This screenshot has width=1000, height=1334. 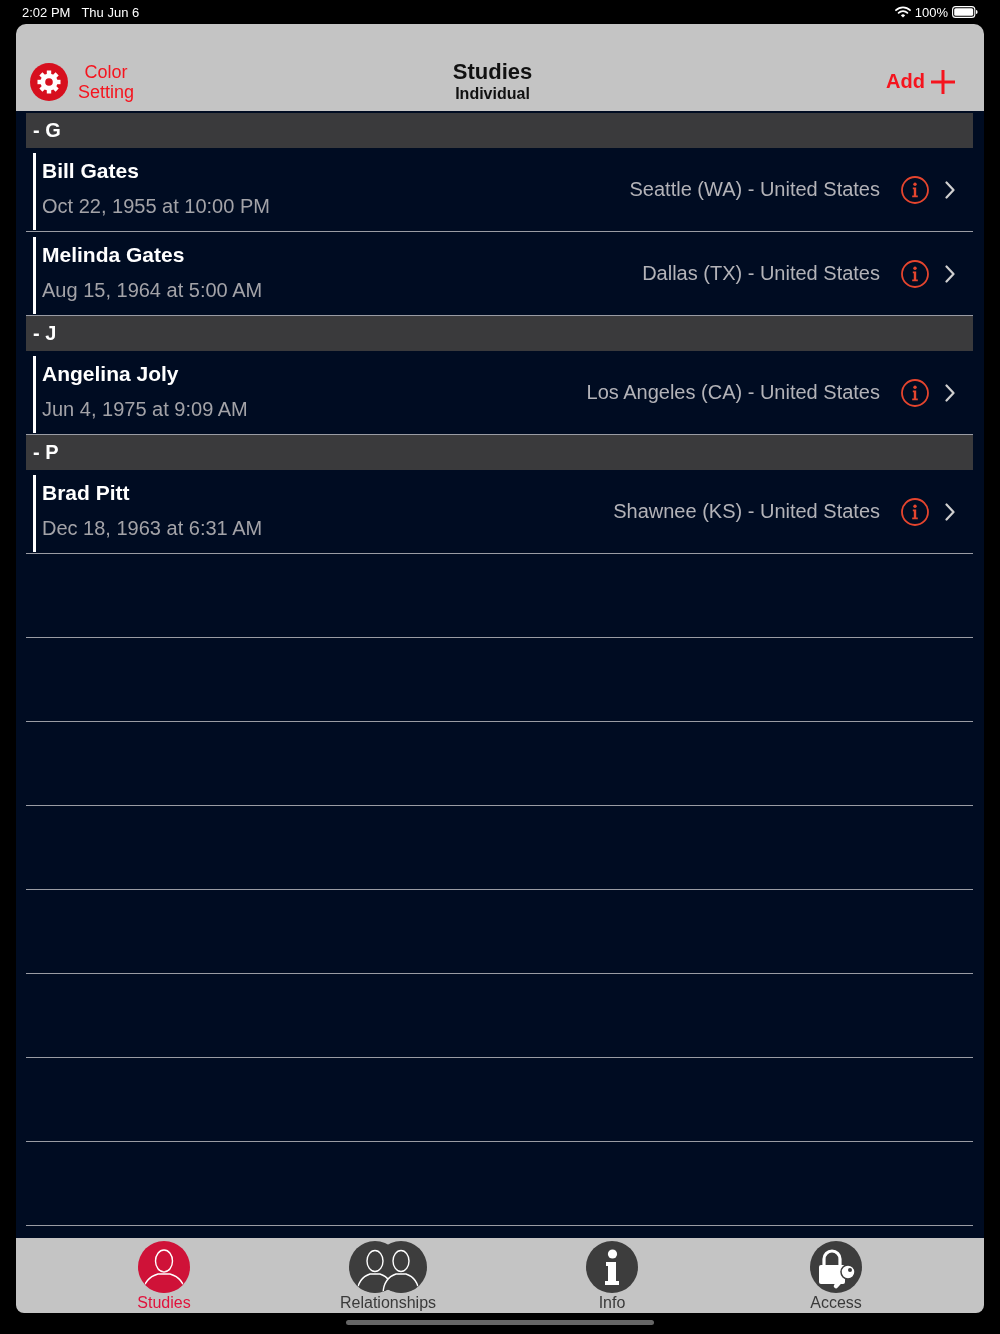 I want to click on birth-date: Dec 18, 1963 at 6:31 AM, so click(x=152, y=528).